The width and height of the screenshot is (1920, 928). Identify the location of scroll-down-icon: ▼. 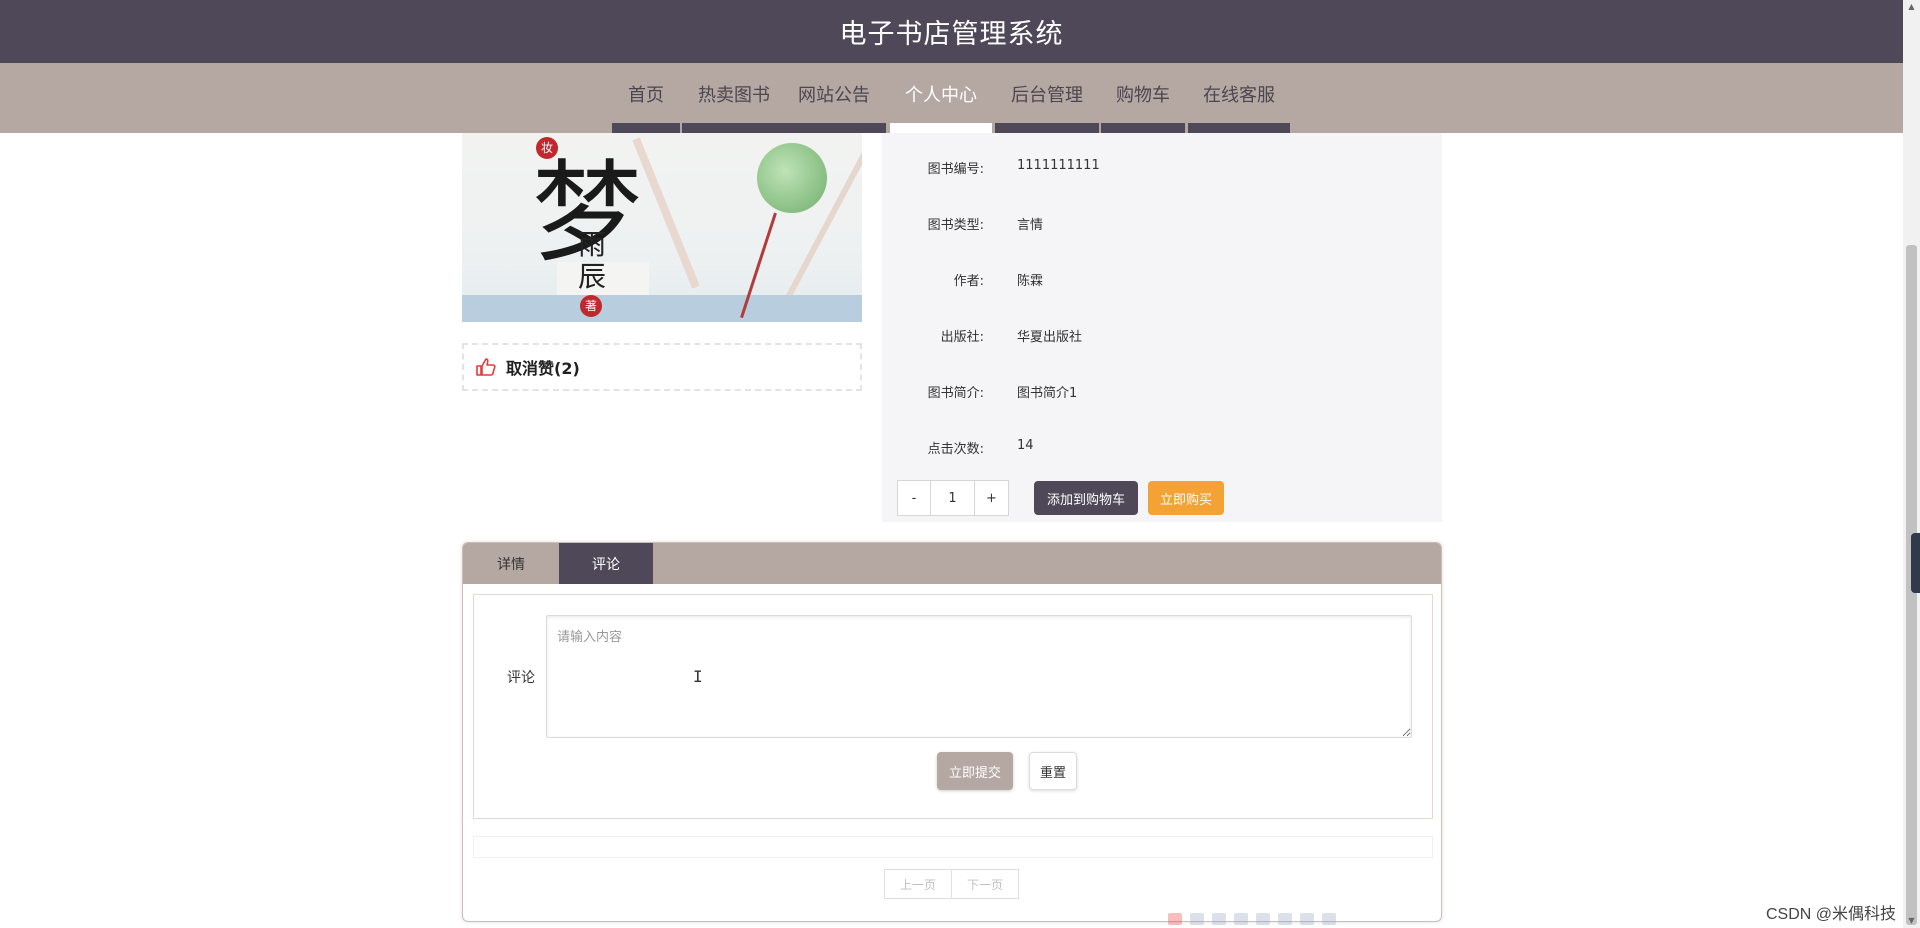
(1911, 921).